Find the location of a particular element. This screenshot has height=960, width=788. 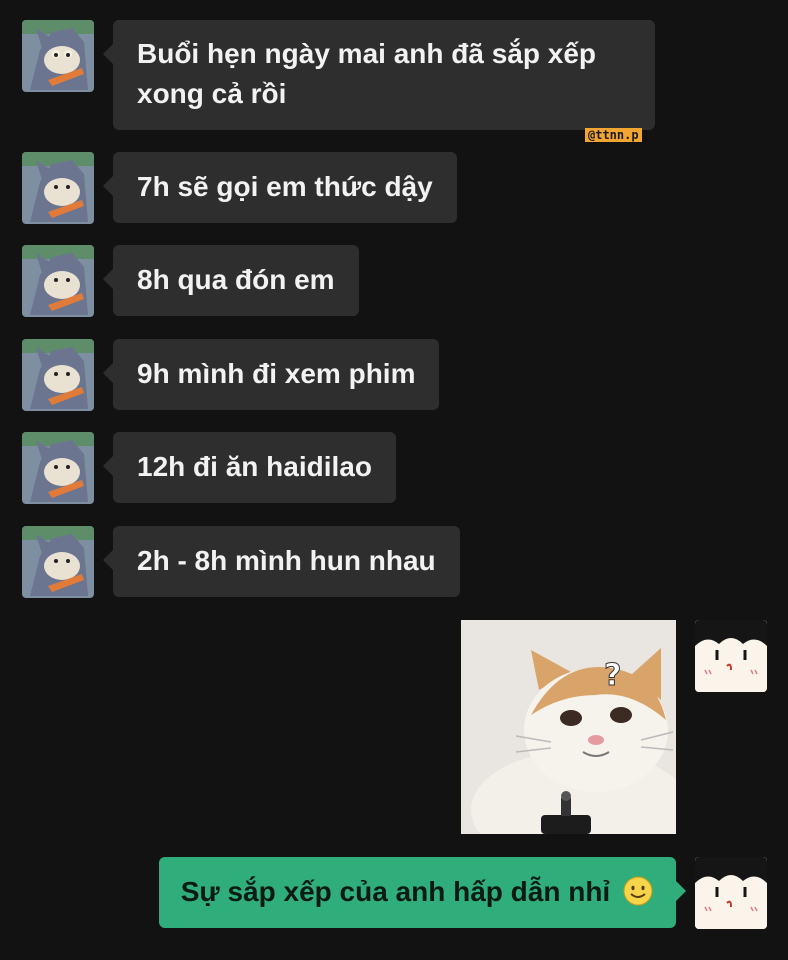

incoming-message: 12h đi ăn haidilao is located at coordinates (249, 467).